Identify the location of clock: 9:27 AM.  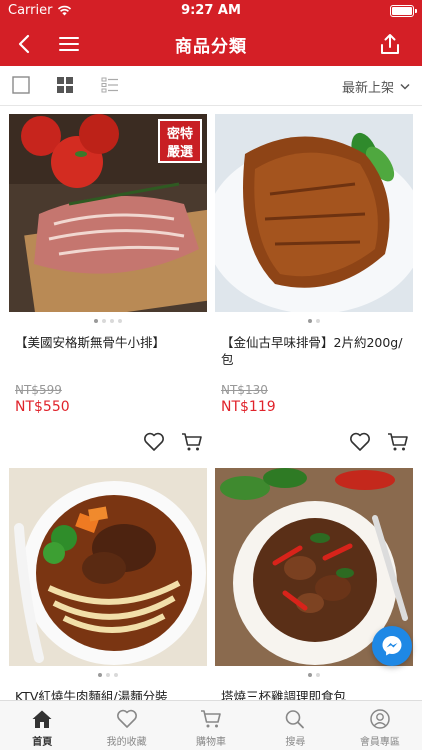
(211, 10).